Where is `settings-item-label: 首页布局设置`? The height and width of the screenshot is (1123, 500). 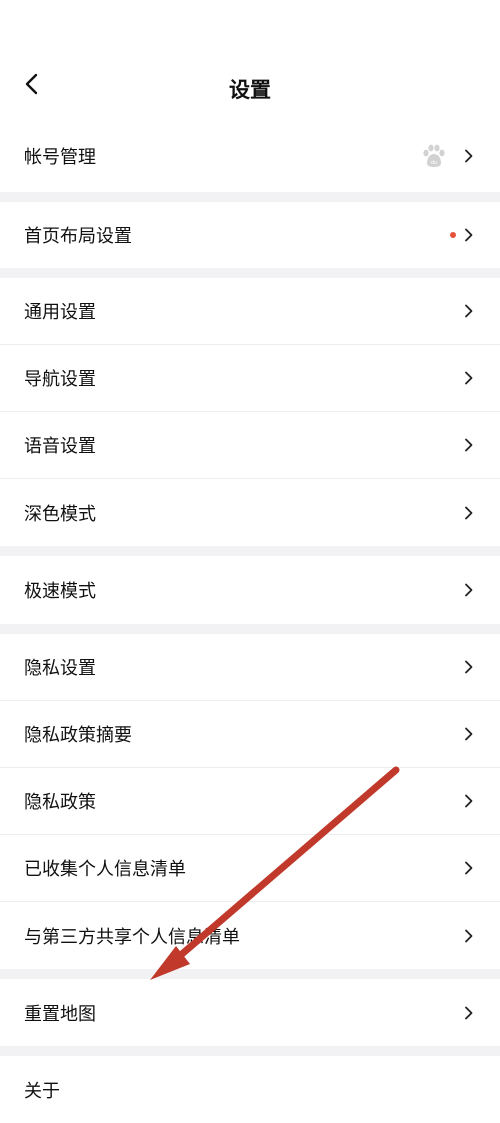 settings-item-label: 首页布局设置 is located at coordinates (78, 236).